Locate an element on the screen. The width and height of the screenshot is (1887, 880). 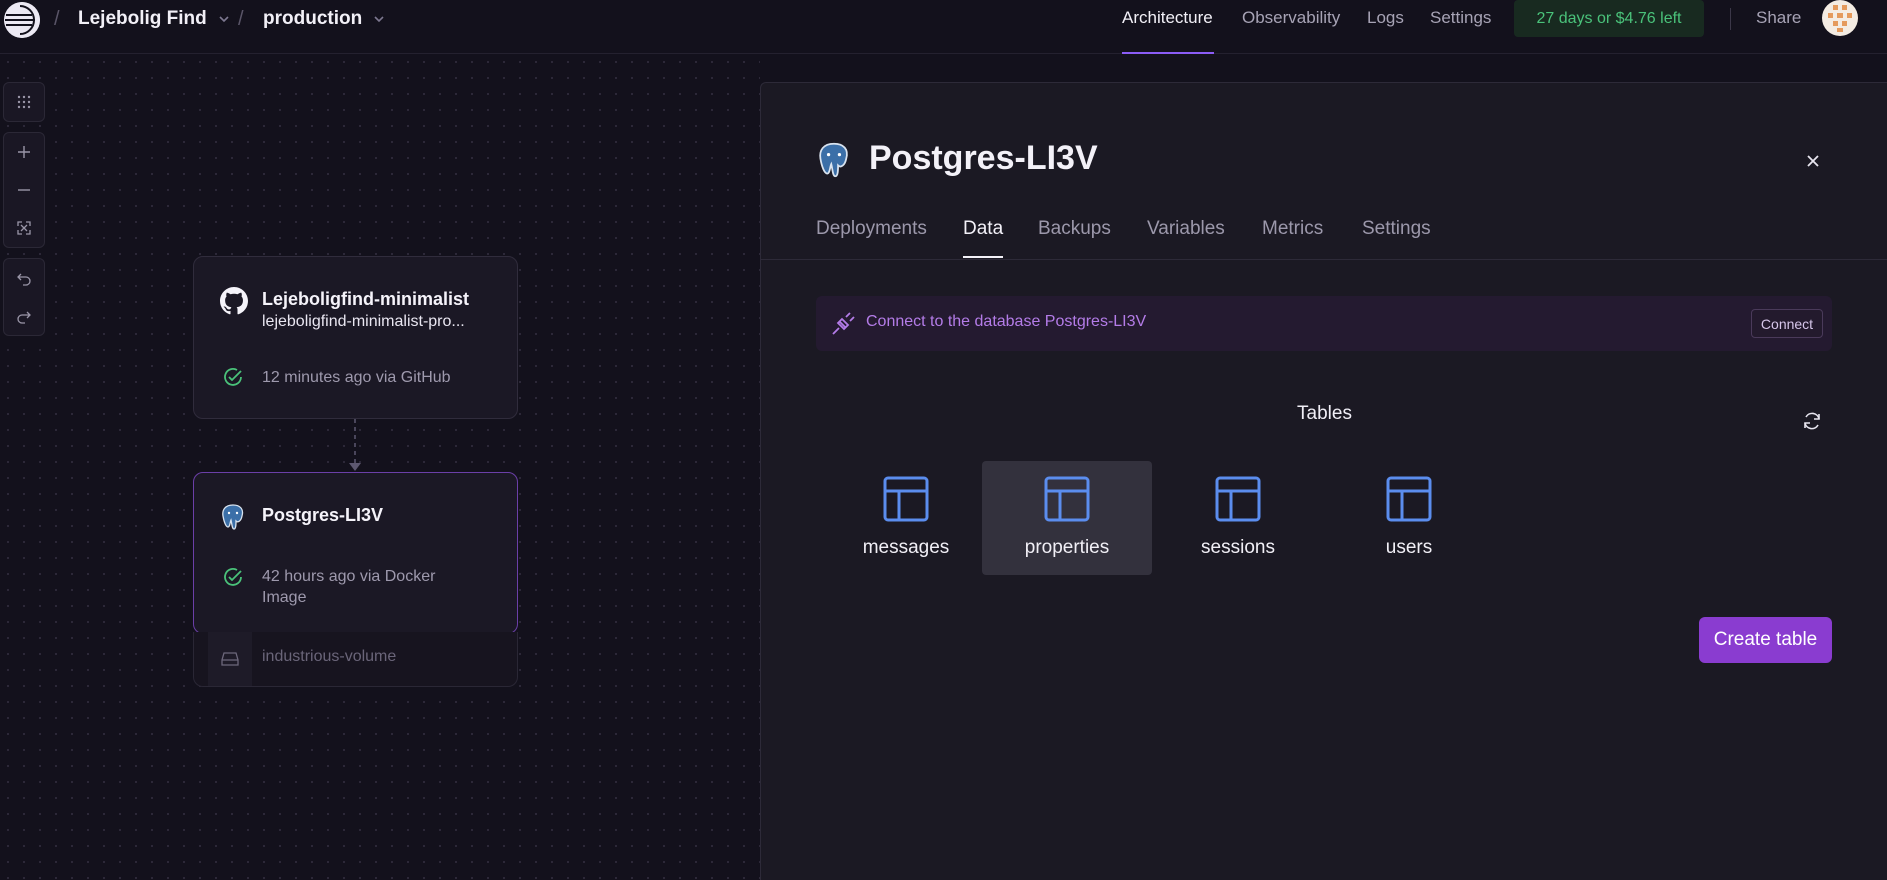
environment-selector: production is located at coordinates (324, 19).